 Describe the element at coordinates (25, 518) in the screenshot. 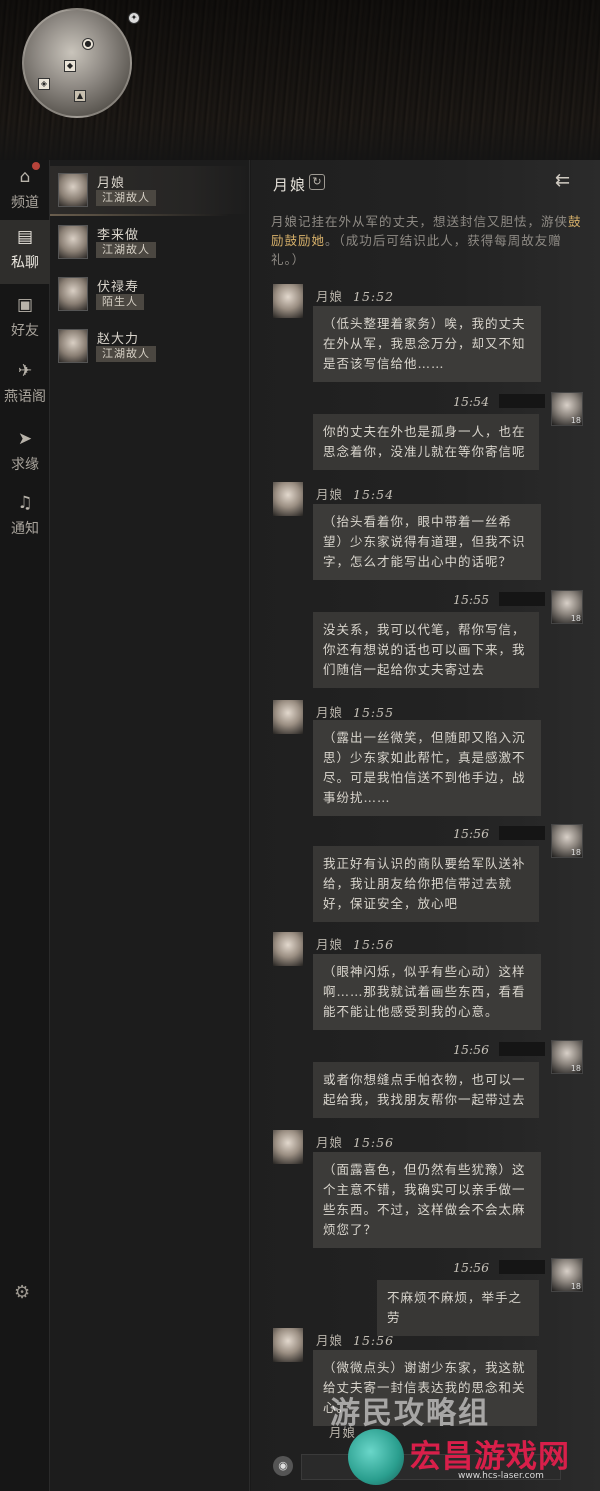

I see `nav-item-notifications: ♫ 通知` at that location.